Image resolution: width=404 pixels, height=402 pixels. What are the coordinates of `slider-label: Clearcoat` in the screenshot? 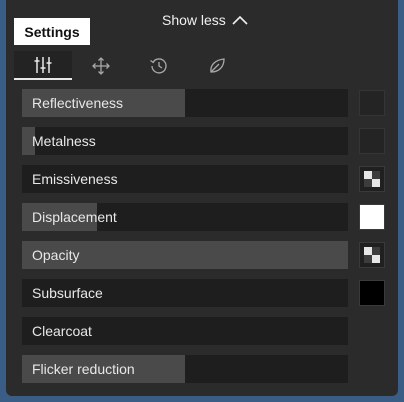 It's located at (62, 331).